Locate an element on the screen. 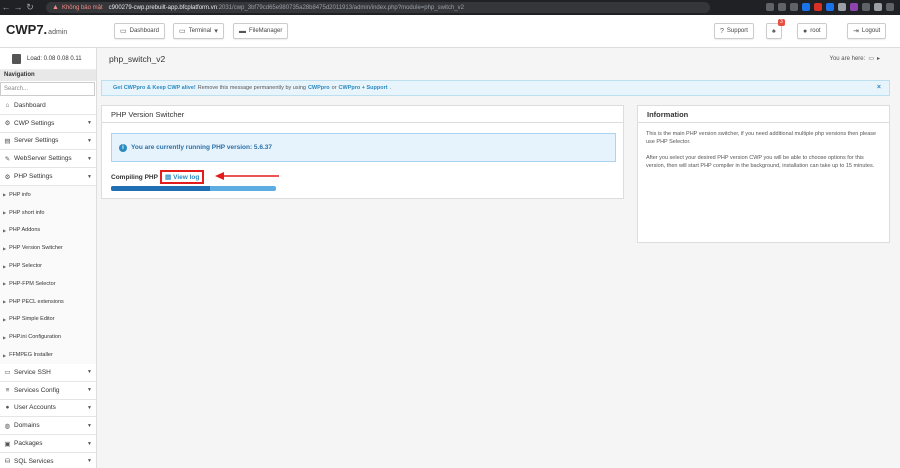 This screenshot has height=468, width=900. sidebar-item-label: WebServer Settings is located at coordinates (43, 159).